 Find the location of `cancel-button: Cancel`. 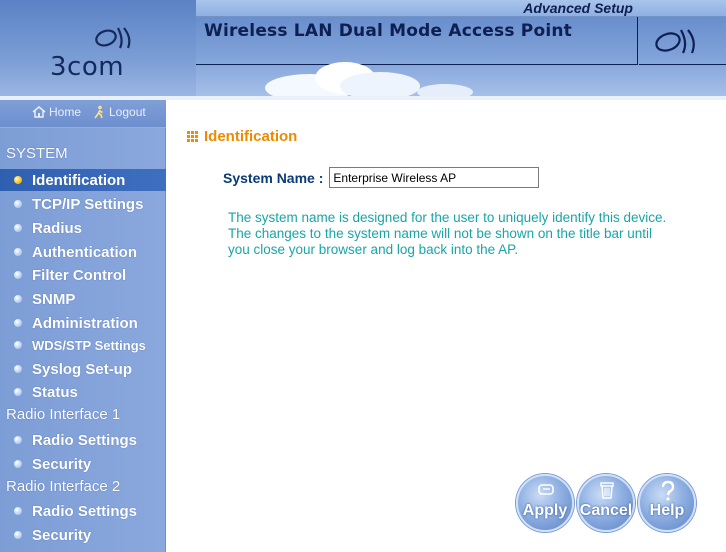

cancel-button: Cancel is located at coordinates (606, 503).